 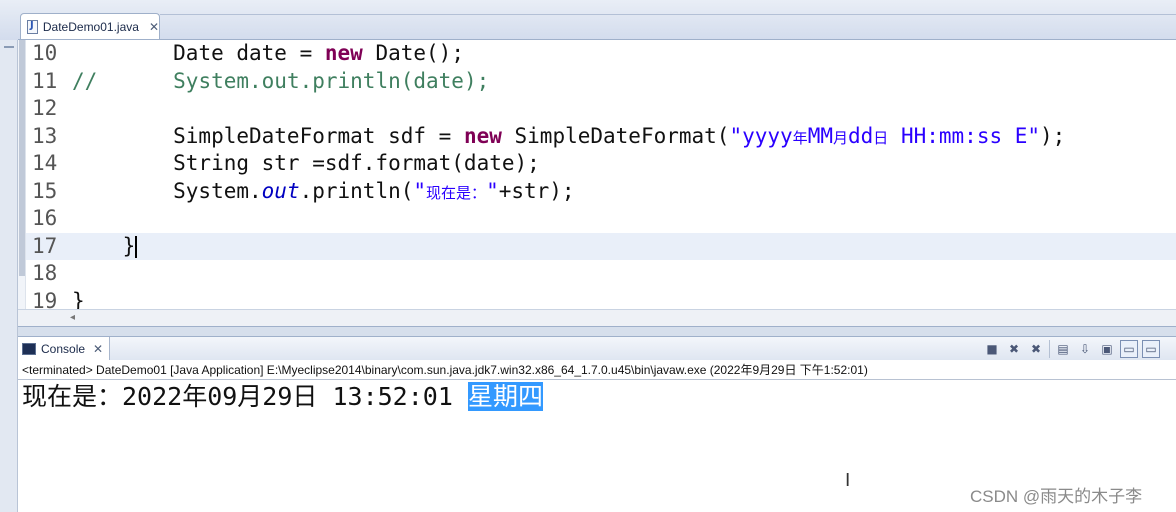 What do you see at coordinates (601, 246) in the screenshot?
I see `code-line: 17 }` at bounding box center [601, 246].